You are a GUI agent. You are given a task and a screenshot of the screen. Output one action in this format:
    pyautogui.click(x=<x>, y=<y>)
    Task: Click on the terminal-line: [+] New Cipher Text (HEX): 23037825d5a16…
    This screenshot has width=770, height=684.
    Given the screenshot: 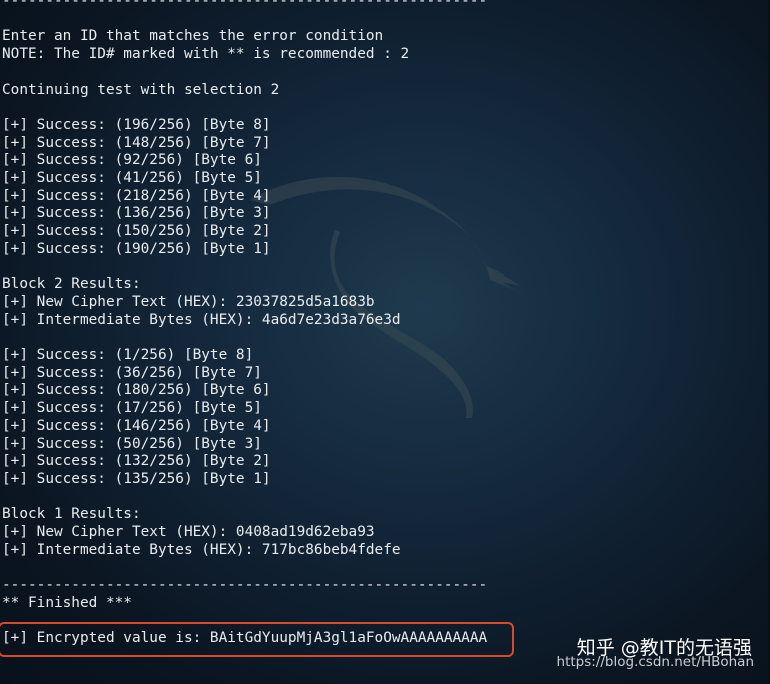 What is the action you would take?
    pyautogui.click(x=188, y=301)
    